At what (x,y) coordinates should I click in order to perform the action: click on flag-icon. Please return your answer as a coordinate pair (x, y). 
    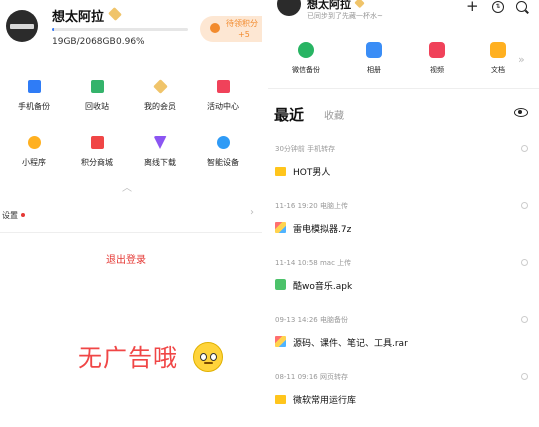
    Looking at the image, I should click on (223, 86).